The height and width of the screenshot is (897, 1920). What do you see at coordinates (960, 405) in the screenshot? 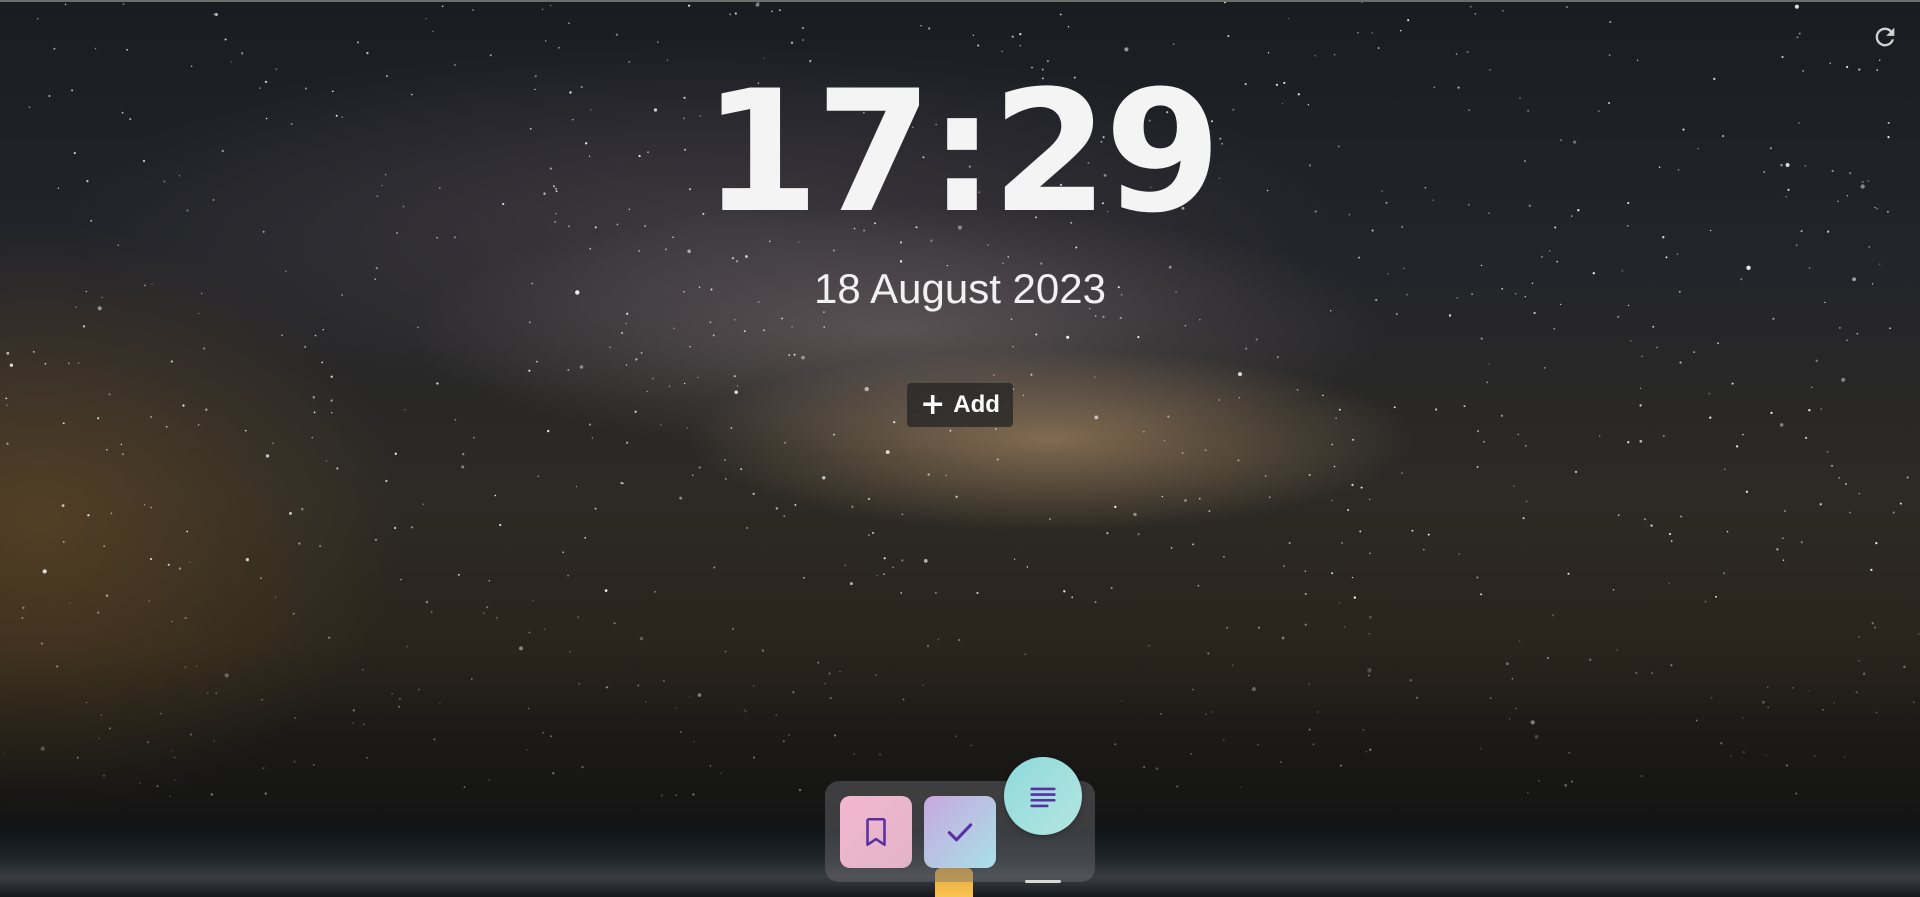
I see `add-button: + Add` at bounding box center [960, 405].